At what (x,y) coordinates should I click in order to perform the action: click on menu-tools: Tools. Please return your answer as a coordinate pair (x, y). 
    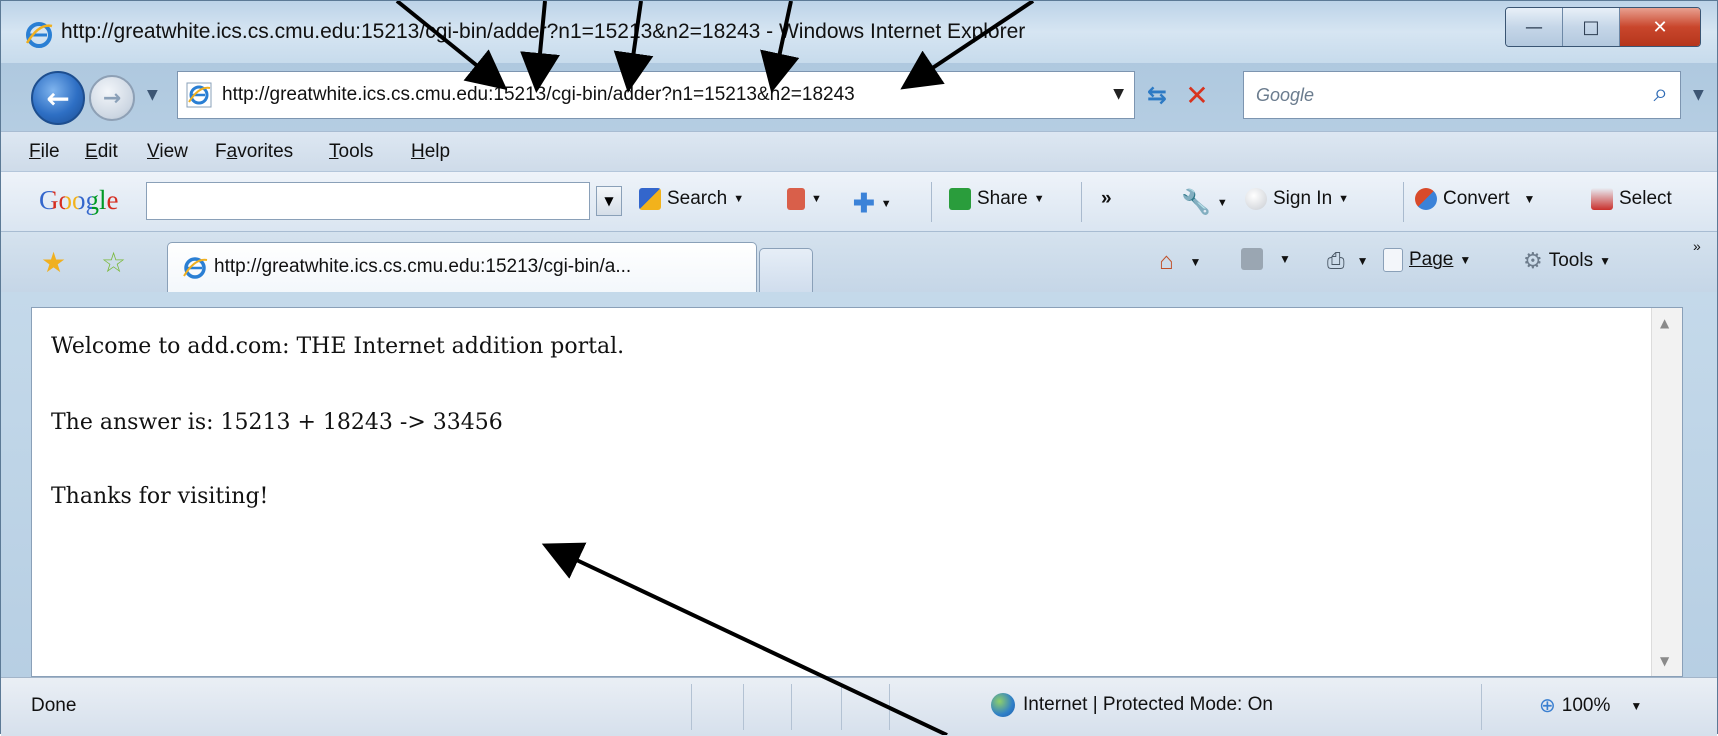
    Looking at the image, I should click on (351, 152).